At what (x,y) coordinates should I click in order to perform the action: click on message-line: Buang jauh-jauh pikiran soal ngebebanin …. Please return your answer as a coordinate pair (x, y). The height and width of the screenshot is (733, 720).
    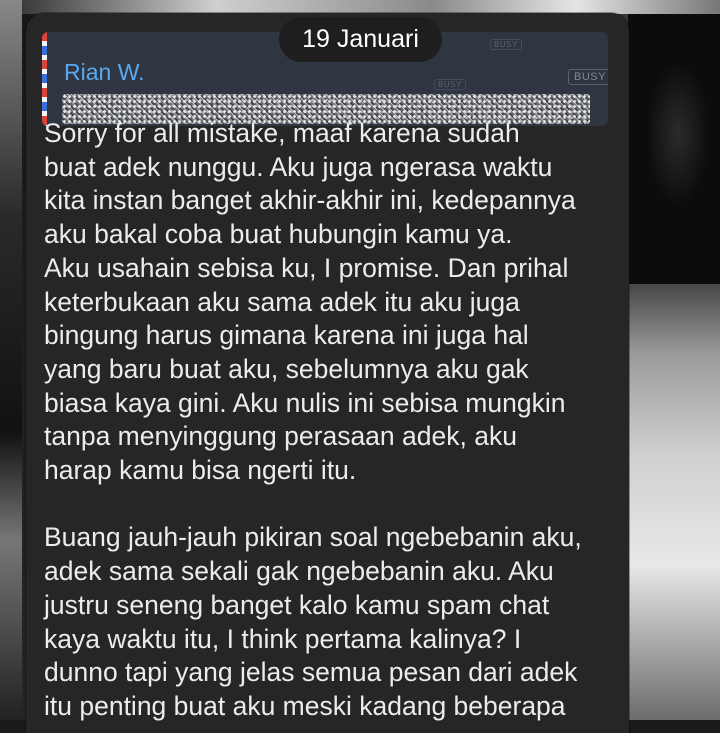
    Looking at the image, I should click on (313, 537).